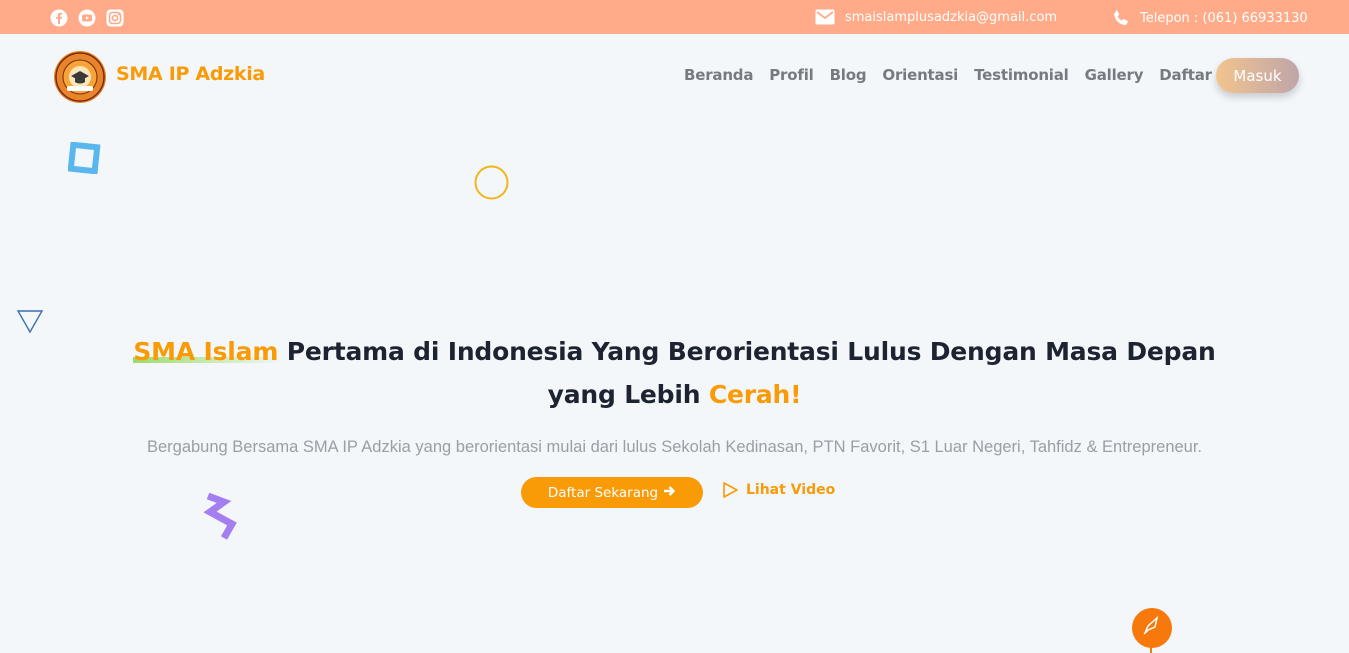 The height and width of the screenshot is (653, 1349). I want to click on circle-decoration-icon, so click(491, 182).